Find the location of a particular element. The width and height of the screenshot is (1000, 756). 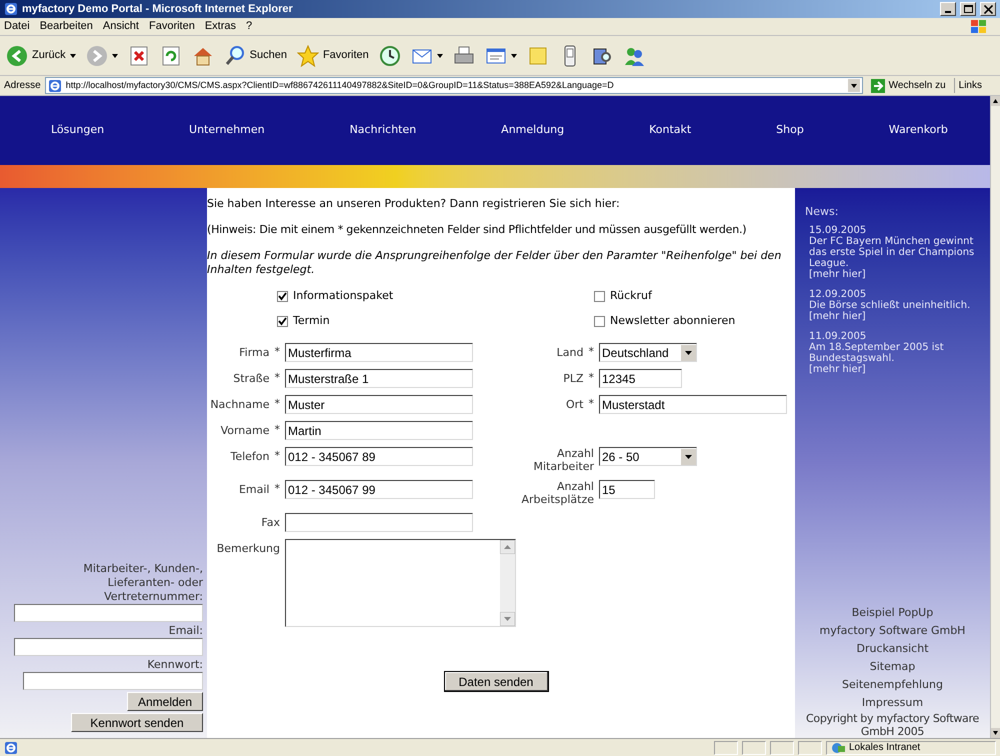

printer-icon is located at coordinates (463, 55).